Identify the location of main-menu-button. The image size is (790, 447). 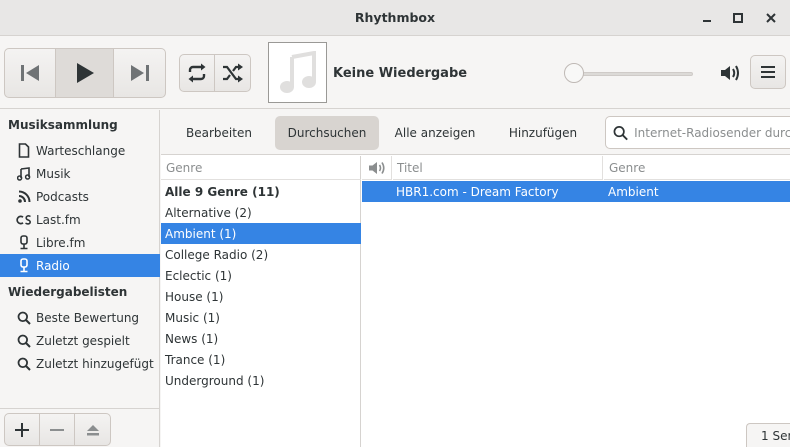
(768, 72).